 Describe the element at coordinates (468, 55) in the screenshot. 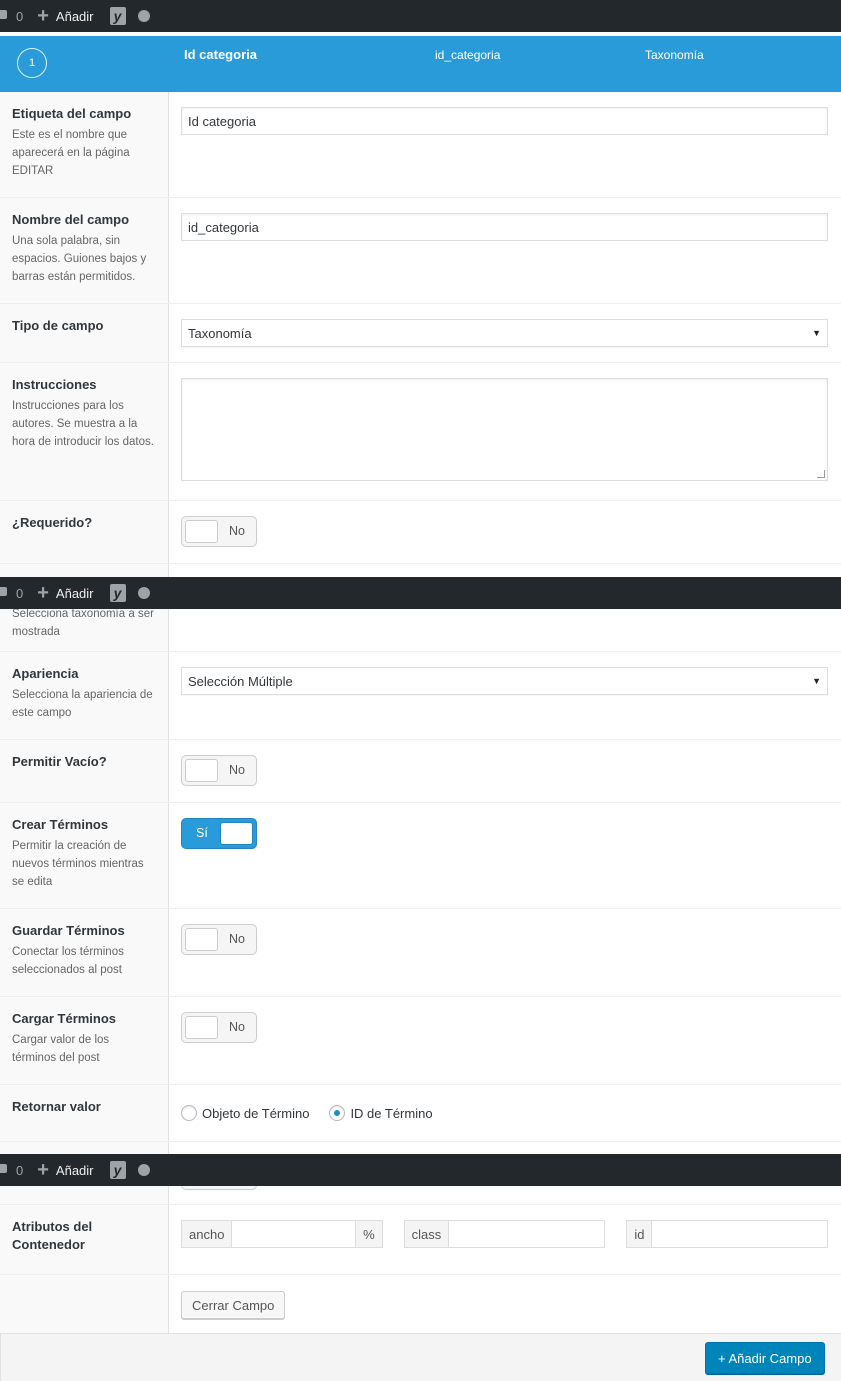

I see `field-header-name: id_categoria` at that location.